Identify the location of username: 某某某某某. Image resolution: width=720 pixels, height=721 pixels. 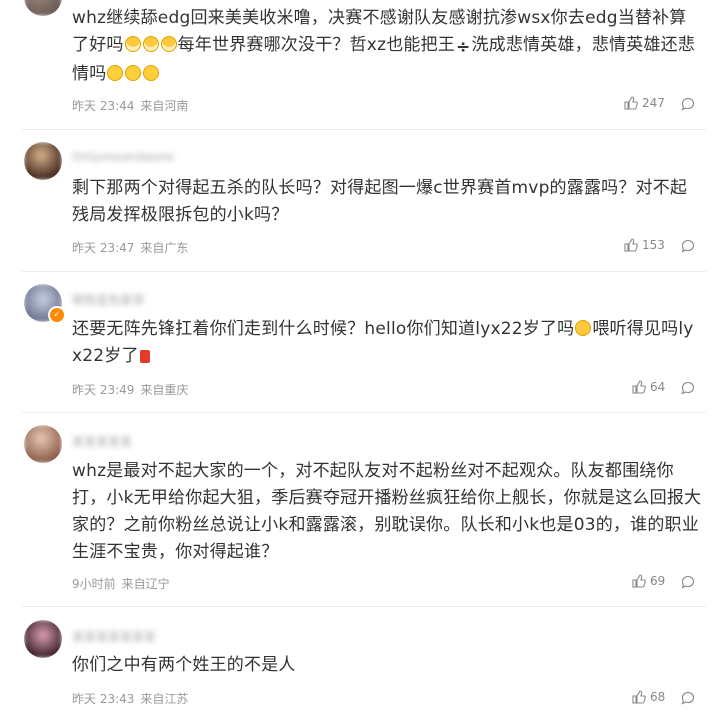
(102, 441).